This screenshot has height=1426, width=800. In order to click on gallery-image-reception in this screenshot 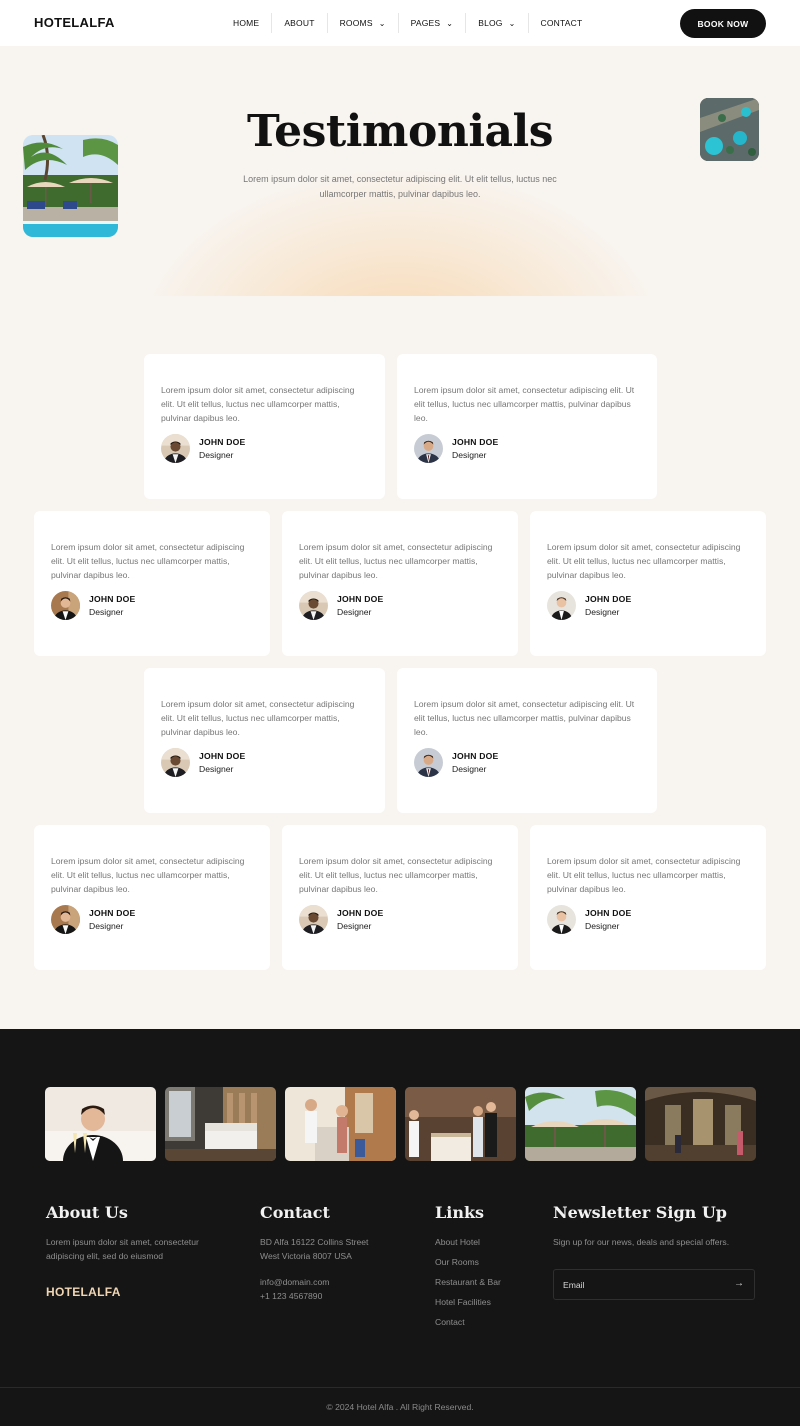, I will do `click(340, 1124)`.